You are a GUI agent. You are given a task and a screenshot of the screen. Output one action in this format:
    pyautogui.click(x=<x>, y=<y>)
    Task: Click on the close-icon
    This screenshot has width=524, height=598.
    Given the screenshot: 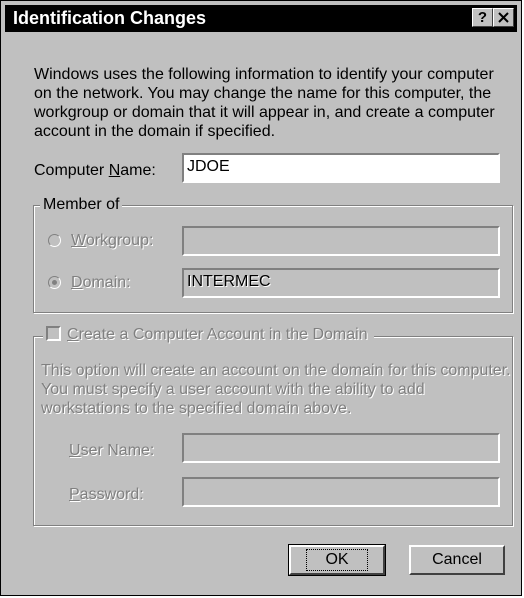 What is the action you would take?
    pyautogui.click(x=503, y=17)
    